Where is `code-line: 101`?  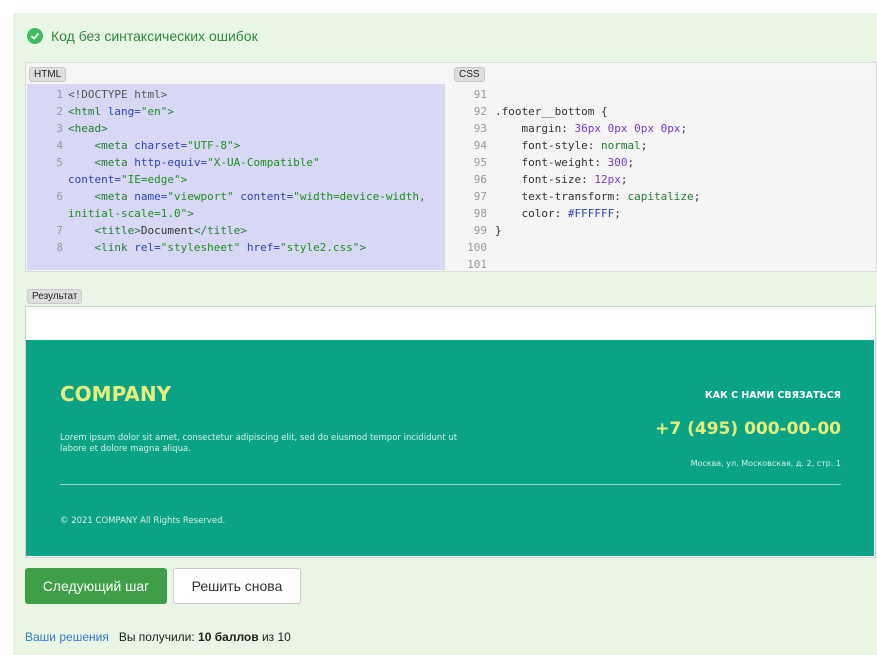
code-line: 101 is located at coordinates (663, 264).